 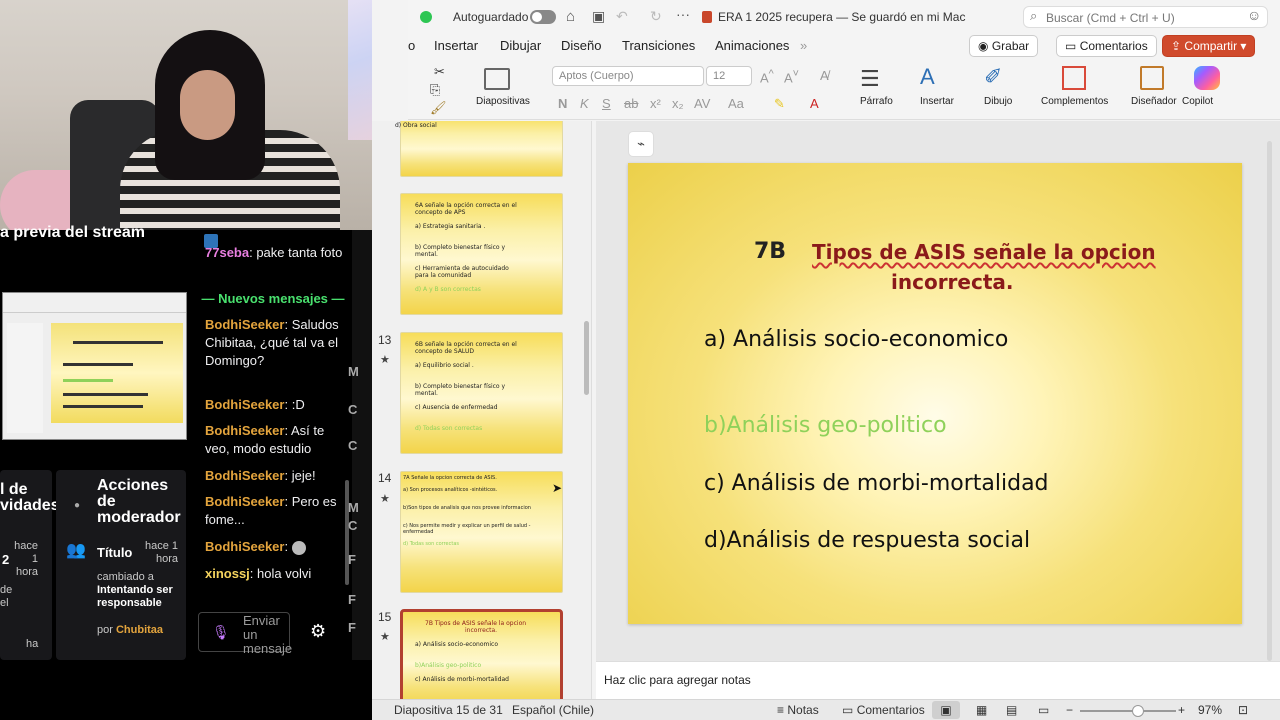 I want to click on zoom-in-icon: +, so click(x=1181, y=710).